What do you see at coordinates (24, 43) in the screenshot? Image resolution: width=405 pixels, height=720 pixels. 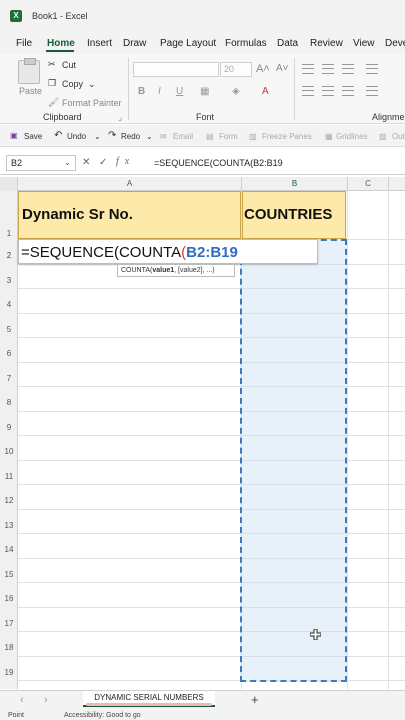 I see `menu-file: File` at bounding box center [24, 43].